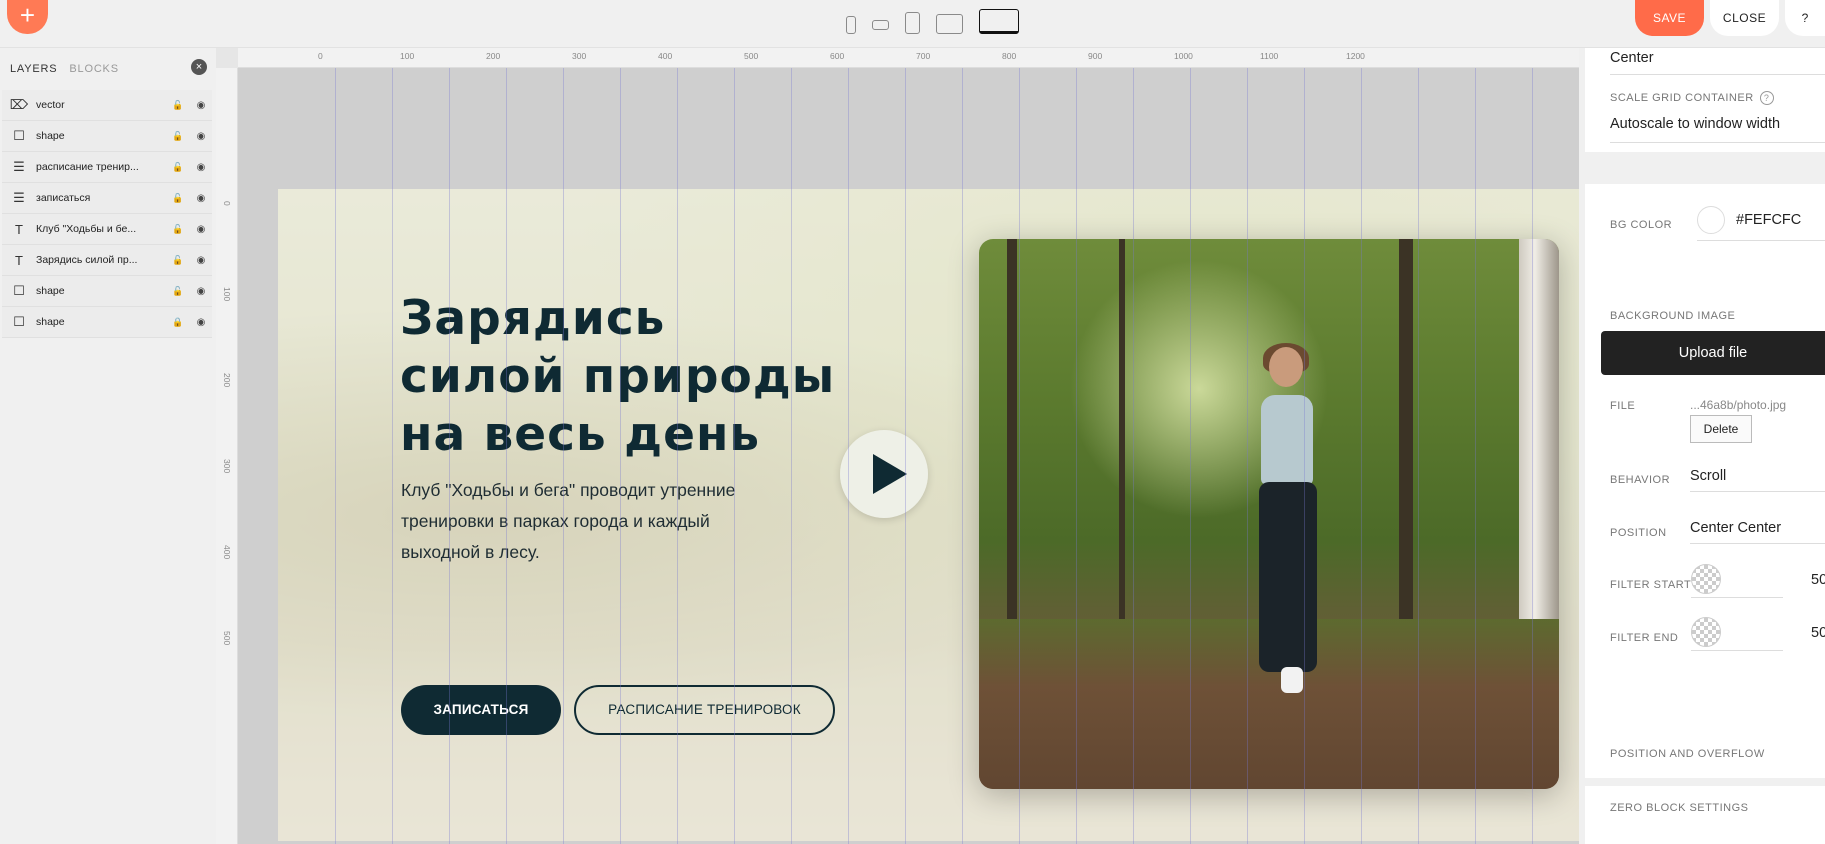 The image size is (1825, 844). Describe the element at coordinates (50, 105) in the screenshot. I see `layer-label: vector` at that location.